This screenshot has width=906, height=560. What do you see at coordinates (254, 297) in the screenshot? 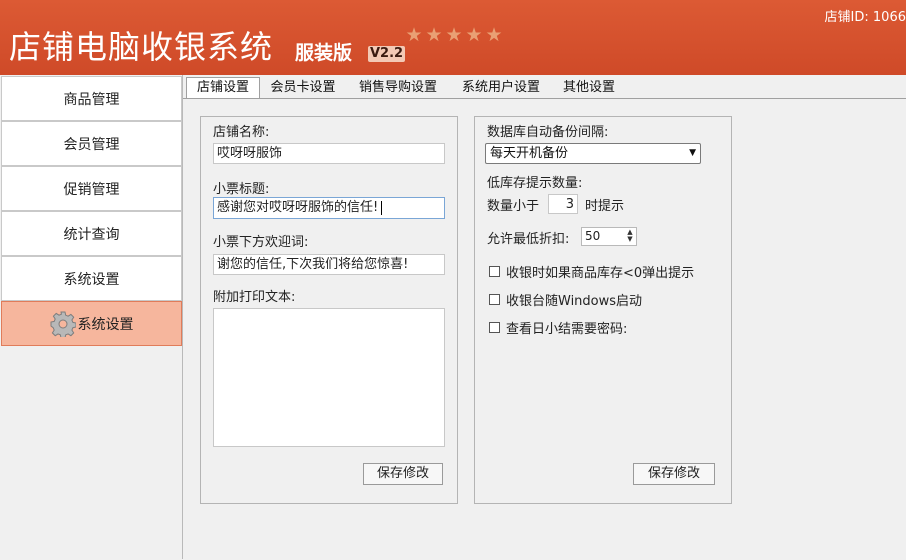
I see `extra-print-label: 附加打印文本:` at bounding box center [254, 297].